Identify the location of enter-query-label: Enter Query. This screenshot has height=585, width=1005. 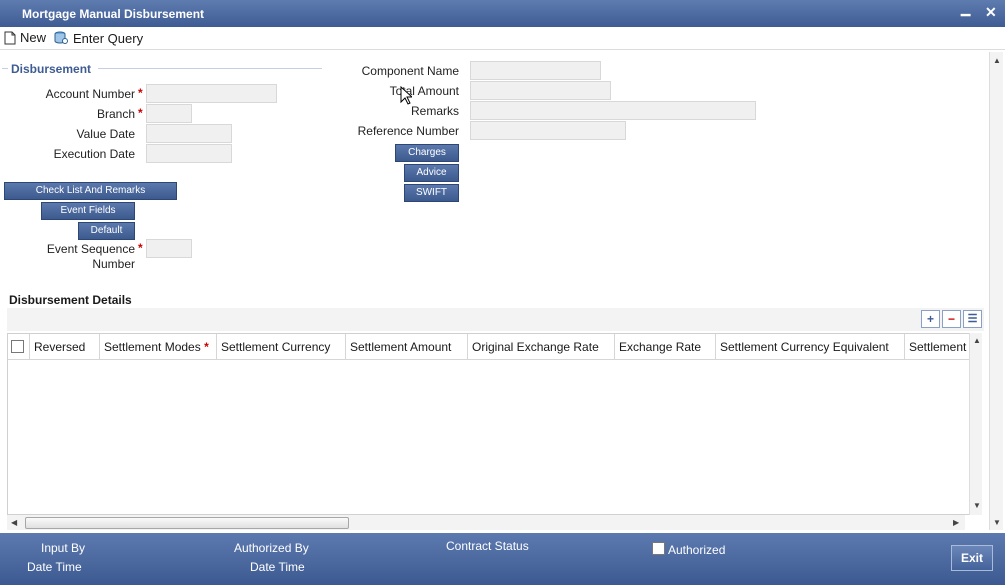
(108, 38).